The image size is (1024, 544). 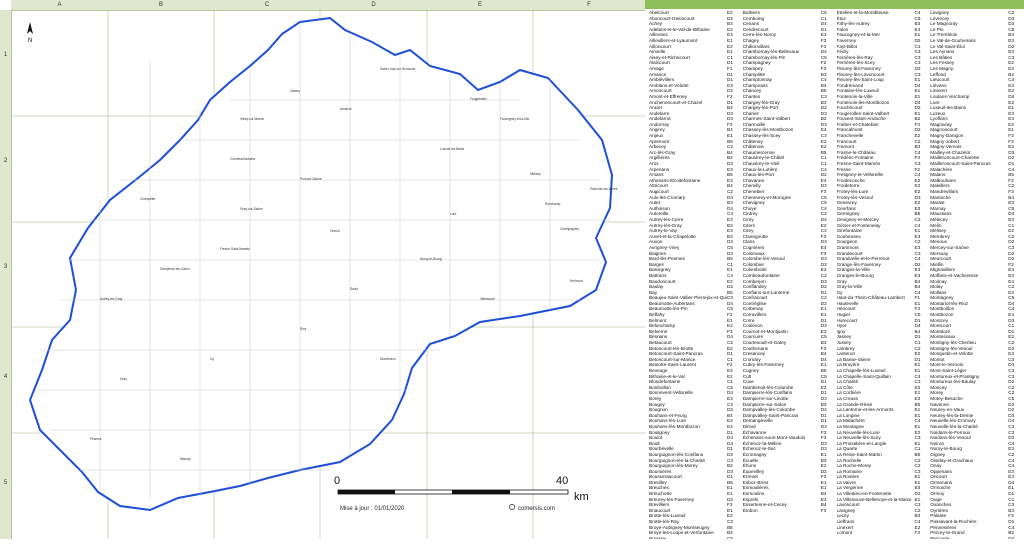 What do you see at coordinates (536, 509) in the screenshot?
I see `credit-text: comersis.com` at bounding box center [536, 509].